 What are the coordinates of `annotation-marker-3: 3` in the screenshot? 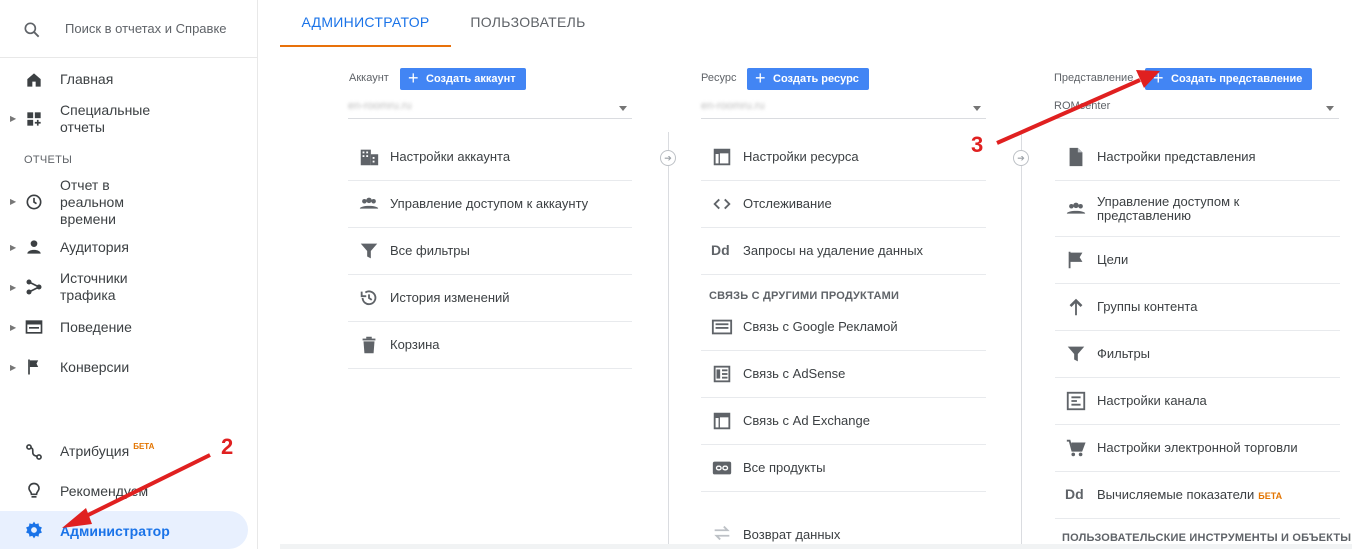 It's located at (977, 144).